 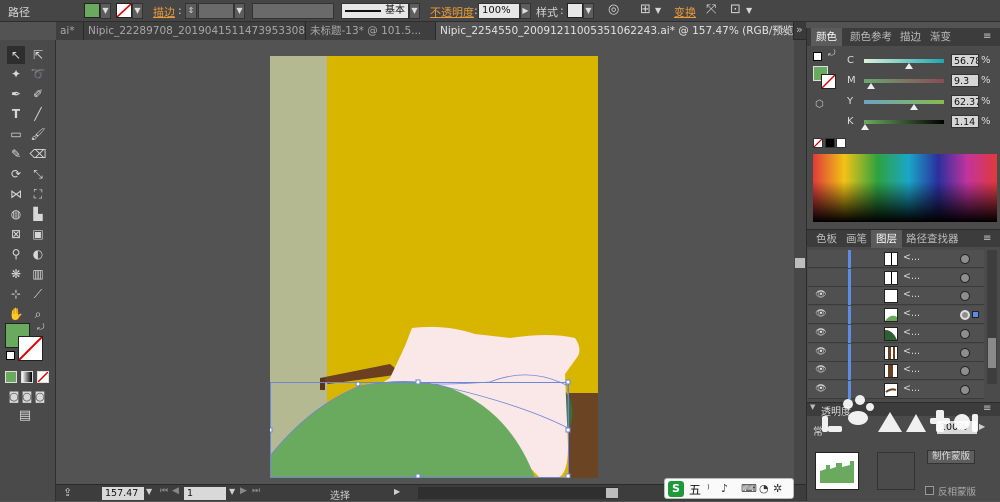 I want to click on color-mode-icon, so click(x=11, y=377).